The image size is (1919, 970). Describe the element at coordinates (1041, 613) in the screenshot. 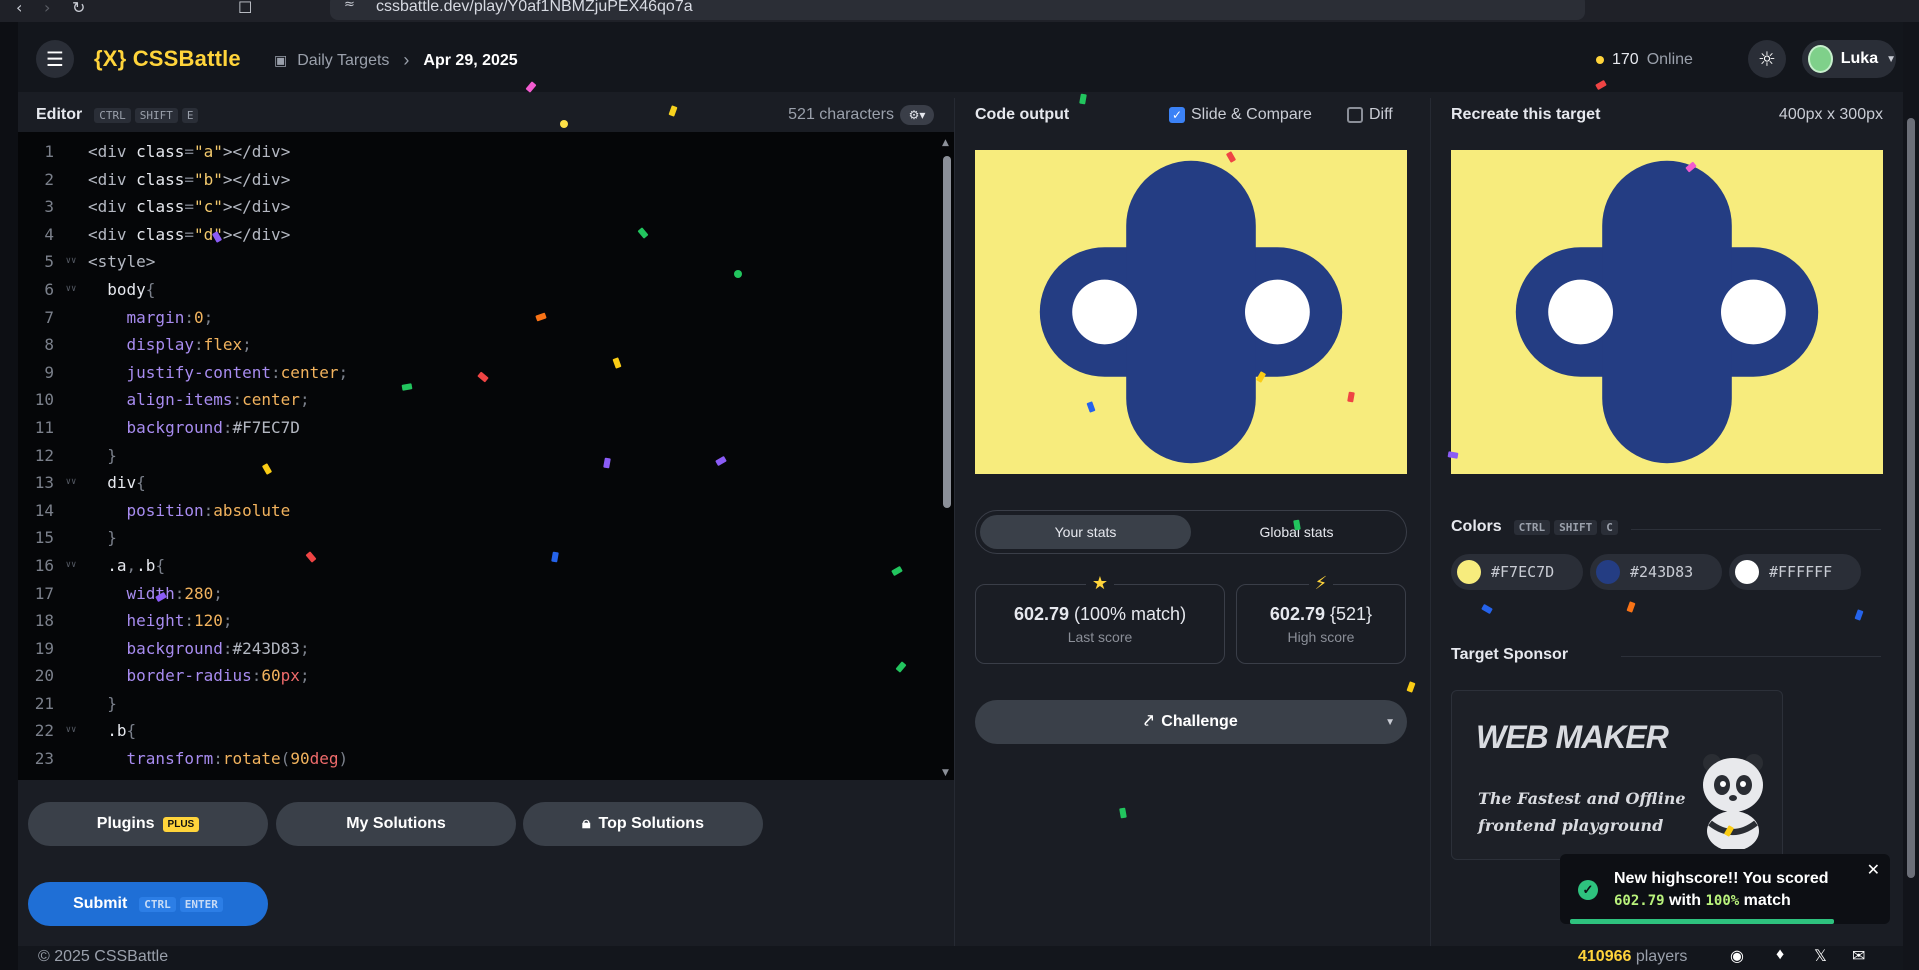

I see `last-score-number: 602.79` at that location.